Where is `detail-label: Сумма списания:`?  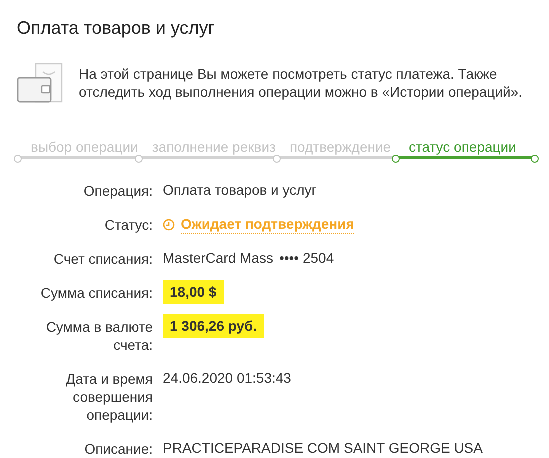 detail-label: Сумма списания: is located at coordinates (96, 293).